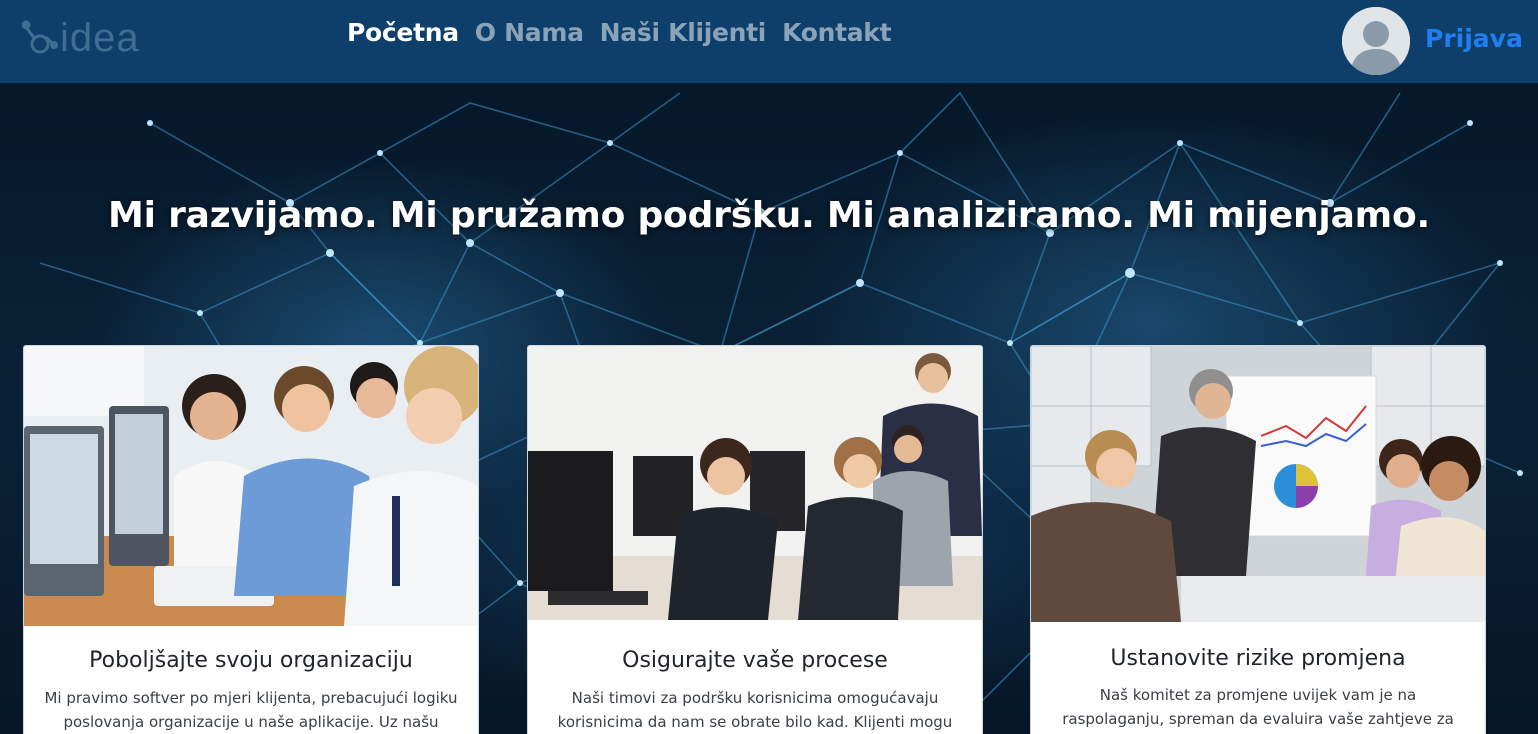  I want to click on nav-item-nasi-klijenti: Naši Klijenti, so click(683, 33).